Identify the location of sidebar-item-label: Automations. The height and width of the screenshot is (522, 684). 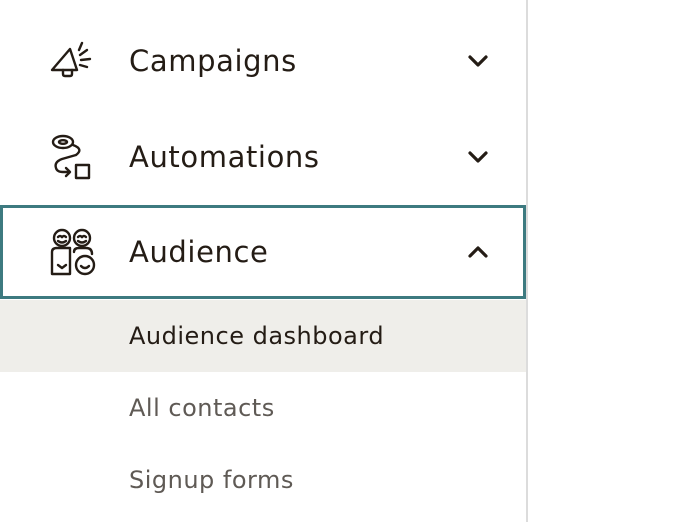
(224, 157).